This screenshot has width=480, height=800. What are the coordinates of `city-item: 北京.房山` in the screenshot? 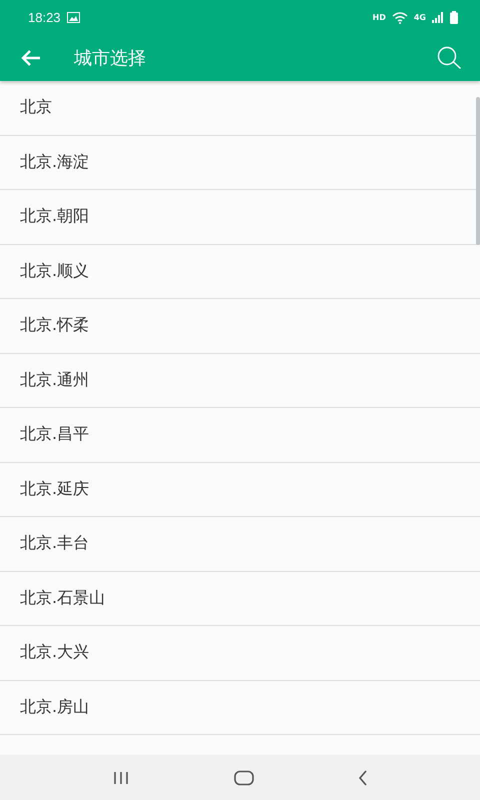 It's located at (240, 707).